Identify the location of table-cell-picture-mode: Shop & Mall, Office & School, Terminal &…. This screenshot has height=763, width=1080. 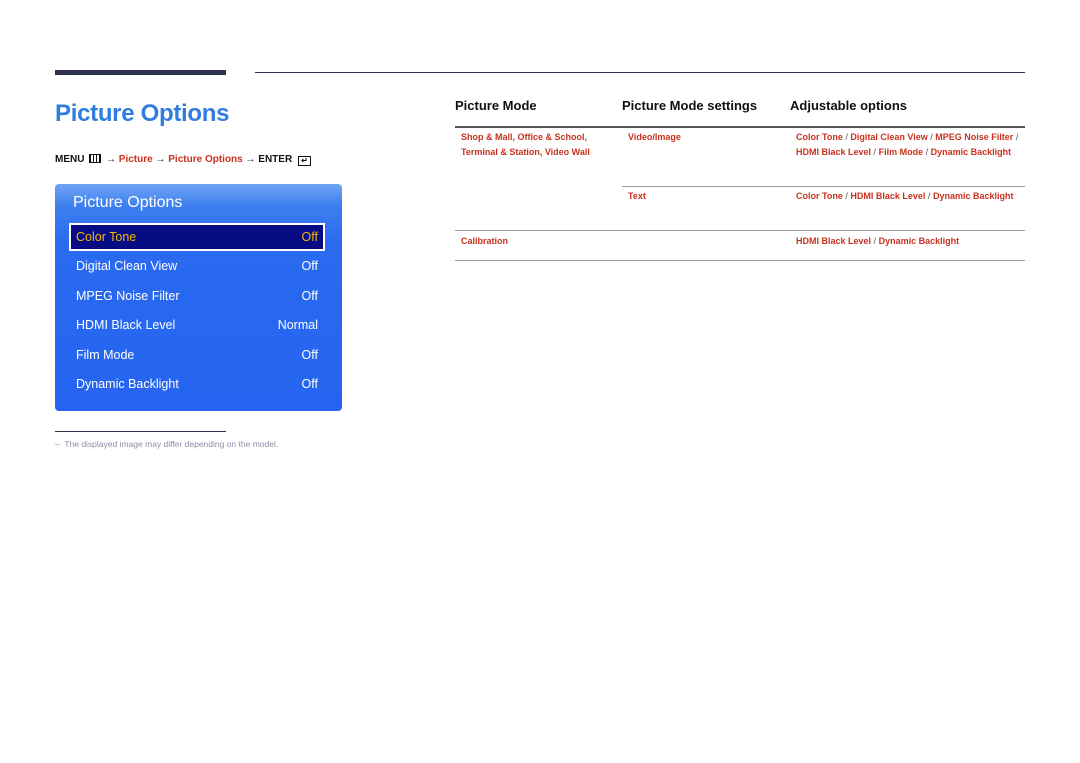
(525, 144).